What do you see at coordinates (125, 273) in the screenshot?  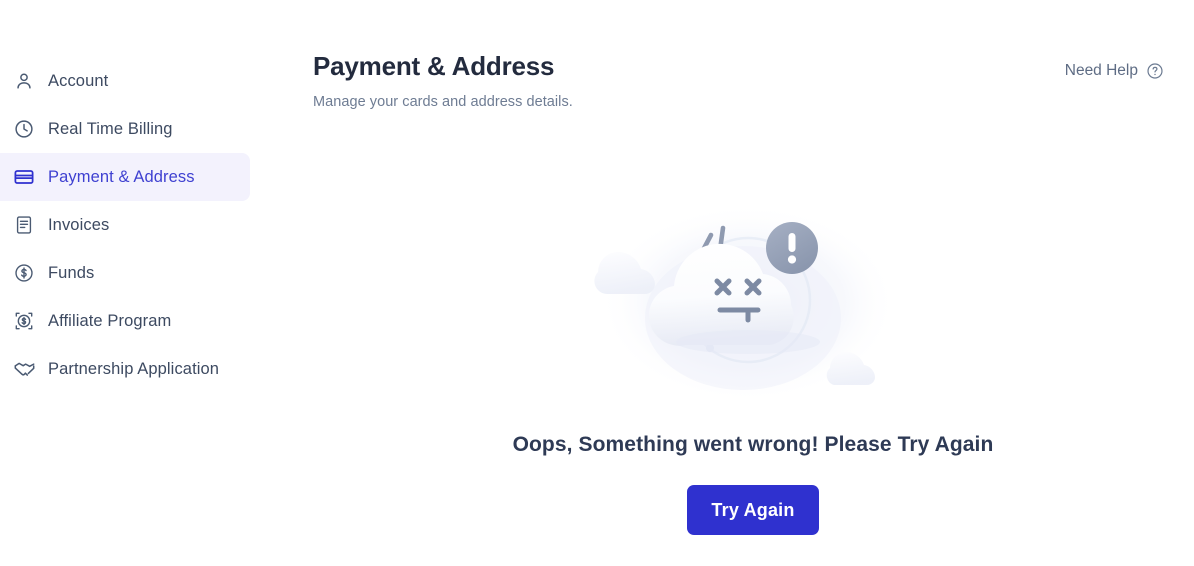 I see `sidebar-item-funds: Funds` at bounding box center [125, 273].